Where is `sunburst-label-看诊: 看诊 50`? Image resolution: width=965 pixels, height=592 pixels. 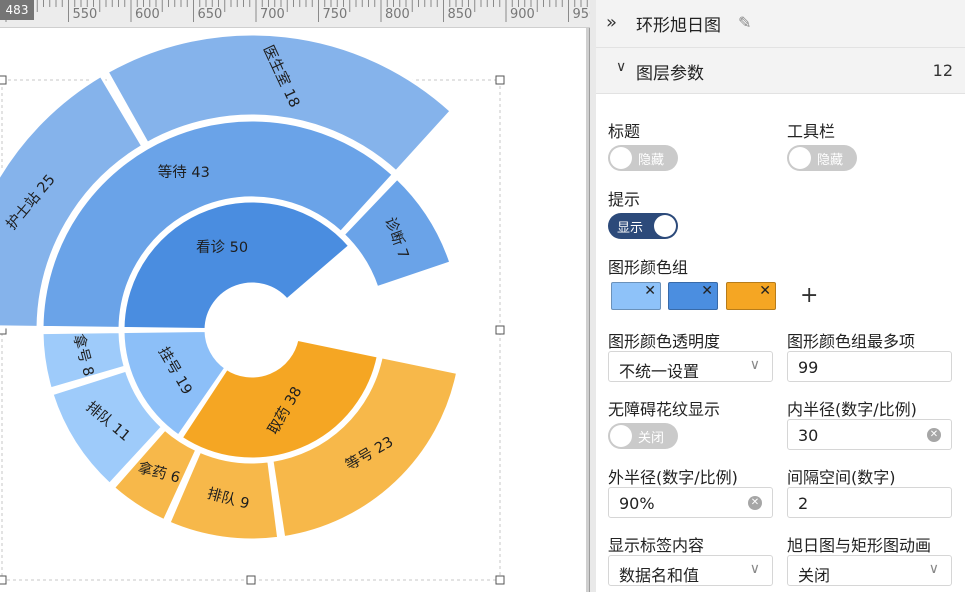 sunburst-label-看诊: 看诊 50 is located at coordinates (222, 247).